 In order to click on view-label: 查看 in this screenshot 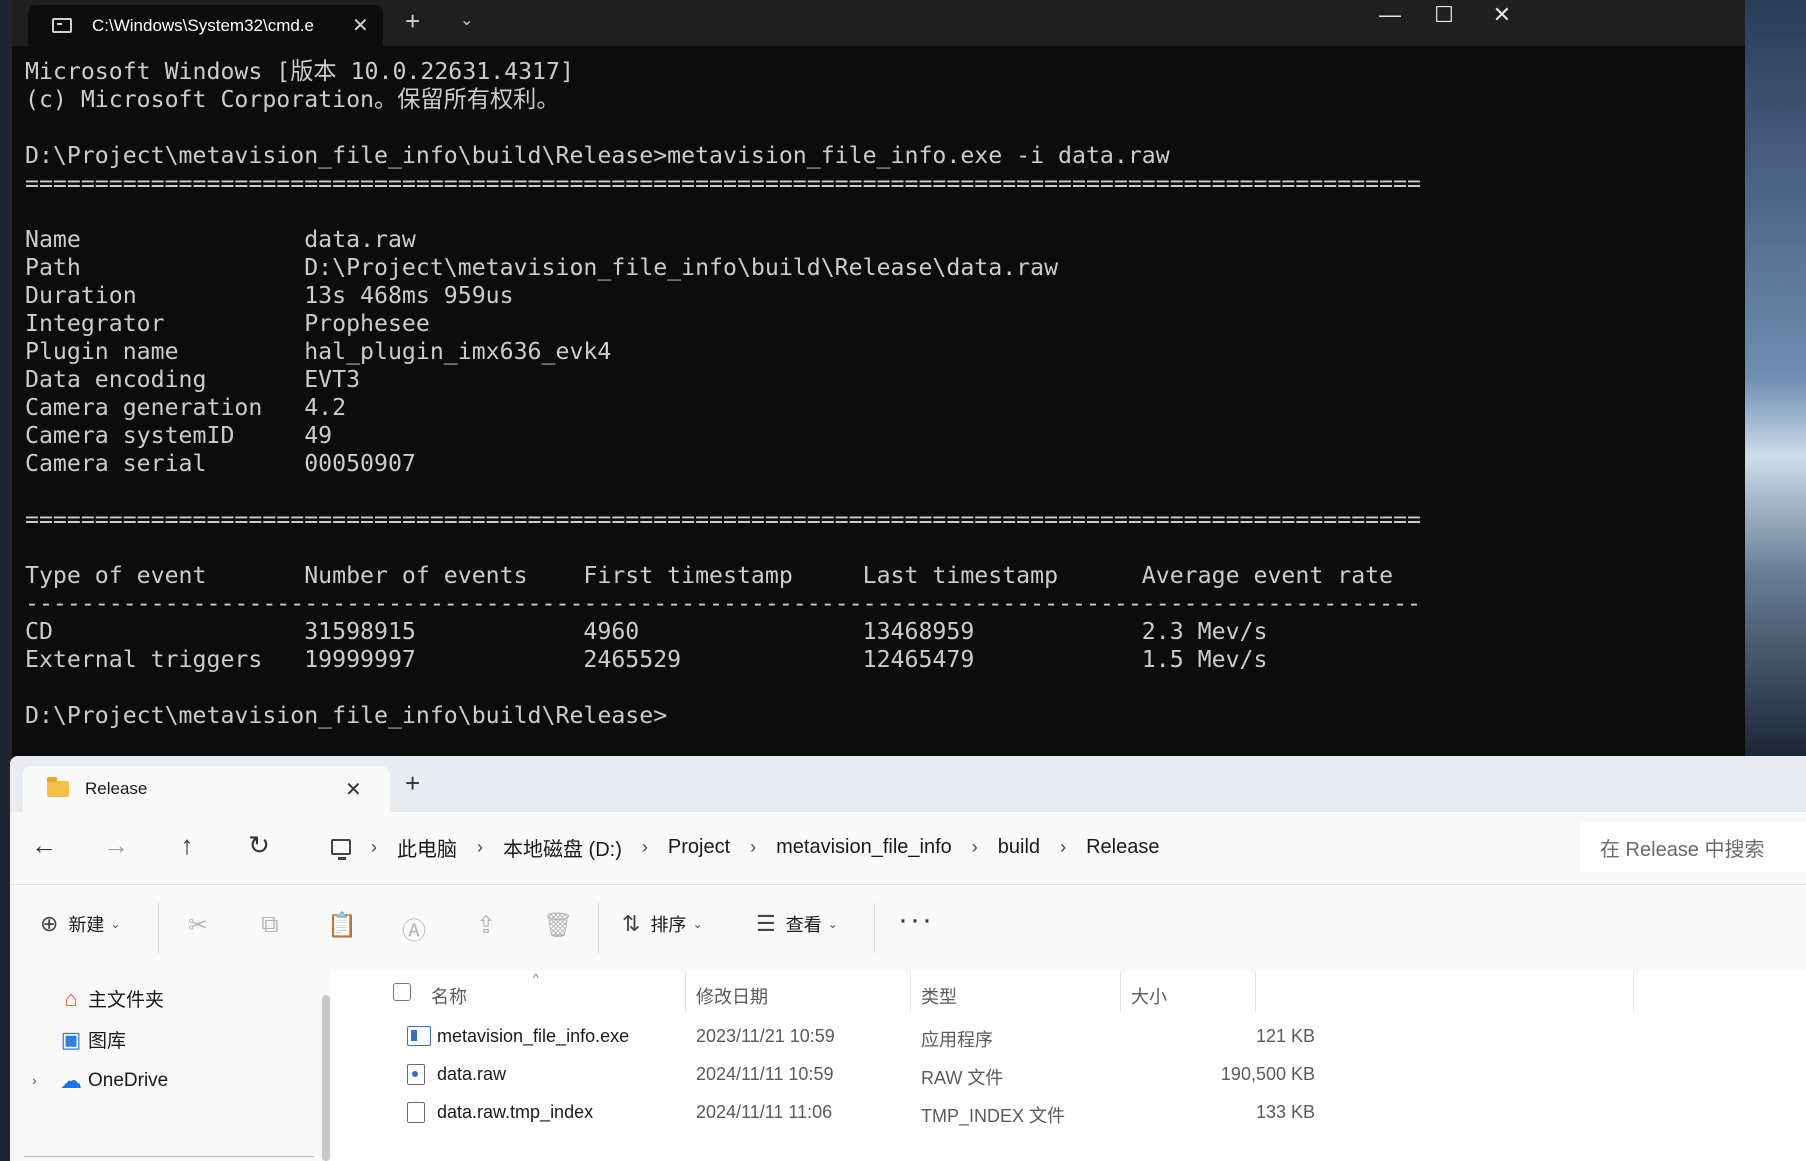, I will do `click(803, 925)`.